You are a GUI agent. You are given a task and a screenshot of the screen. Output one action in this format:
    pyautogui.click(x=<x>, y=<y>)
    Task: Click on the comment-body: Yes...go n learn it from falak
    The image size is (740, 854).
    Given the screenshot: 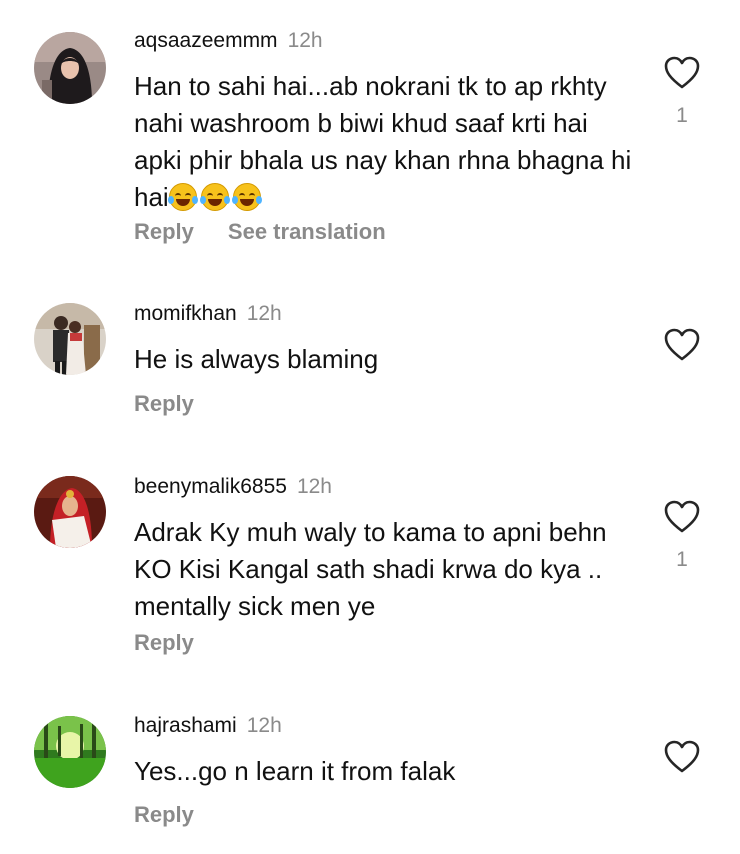 What is the action you would take?
    pyautogui.click(x=295, y=771)
    